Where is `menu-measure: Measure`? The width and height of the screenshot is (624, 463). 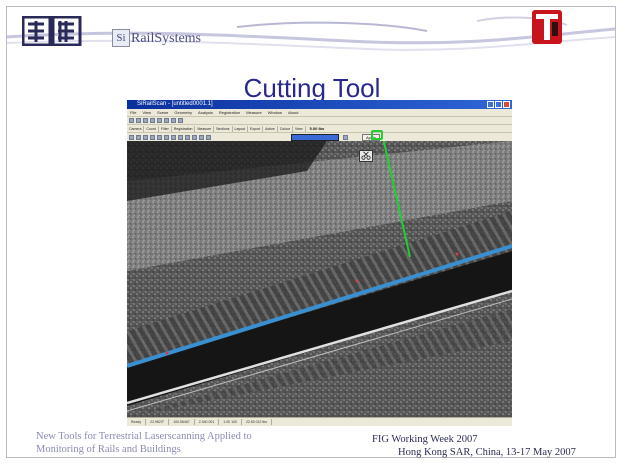
menu-measure: Measure is located at coordinates (254, 112).